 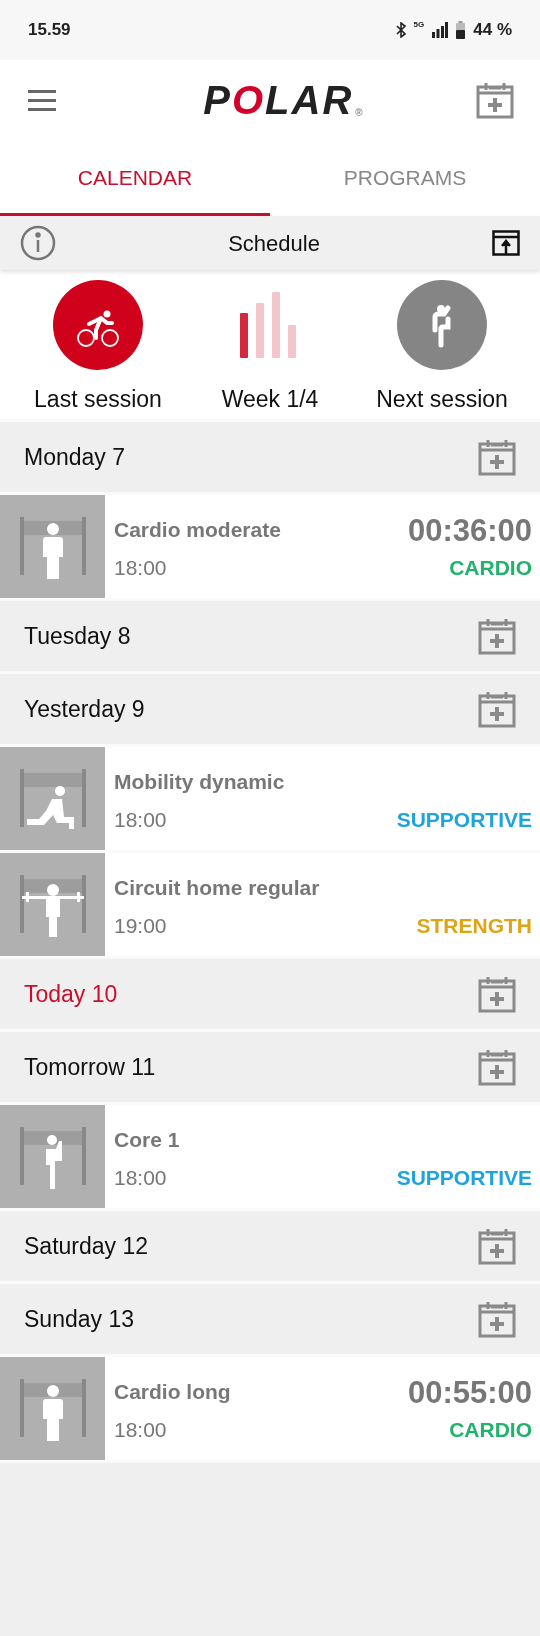 What do you see at coordinates (42, 100) in the screenshot?
I see `menu-icon` at bounding box center [42, 100].